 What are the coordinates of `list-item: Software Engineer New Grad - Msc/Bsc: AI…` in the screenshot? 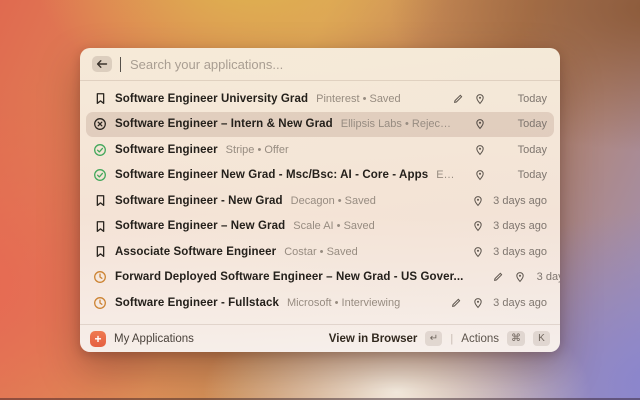 It's located at (320, 176).